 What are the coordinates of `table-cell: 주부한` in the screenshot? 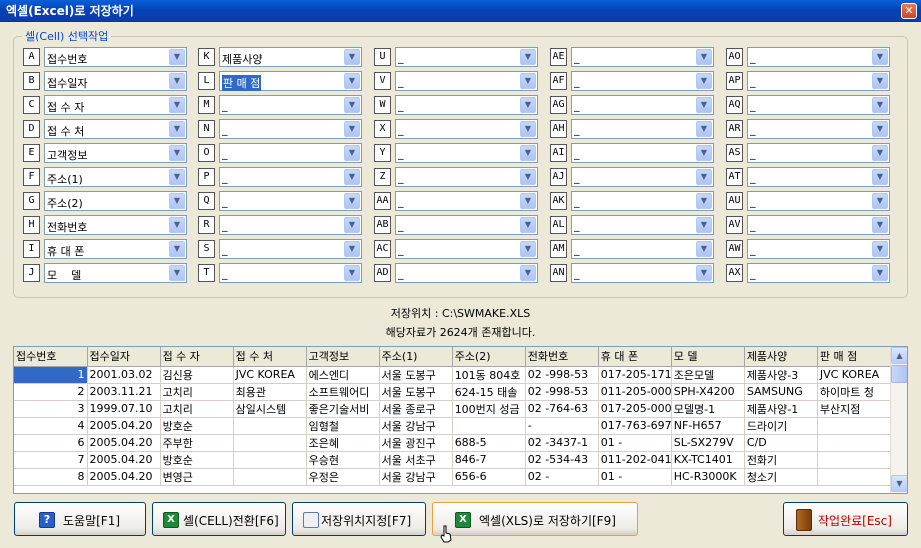 It's located at (197, 443).